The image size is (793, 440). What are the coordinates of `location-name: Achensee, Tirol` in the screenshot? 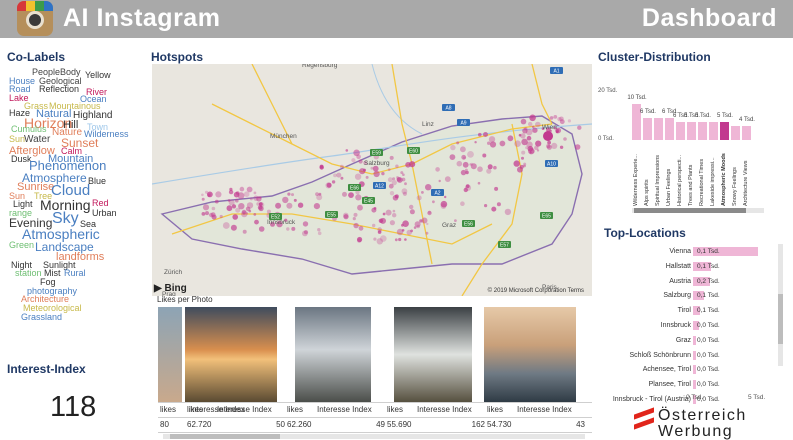 It's located at (666, 370).